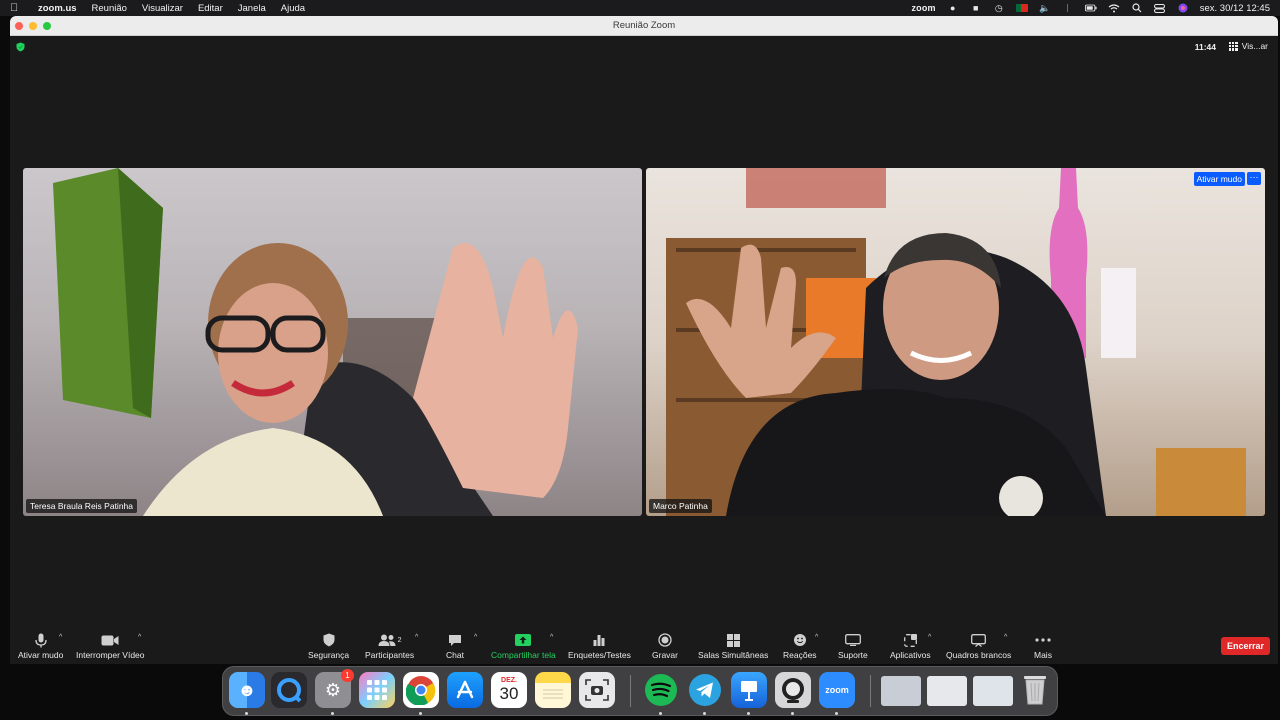 The image size is (1280, 720). I want to click on apps-icon, so click(910, 640).